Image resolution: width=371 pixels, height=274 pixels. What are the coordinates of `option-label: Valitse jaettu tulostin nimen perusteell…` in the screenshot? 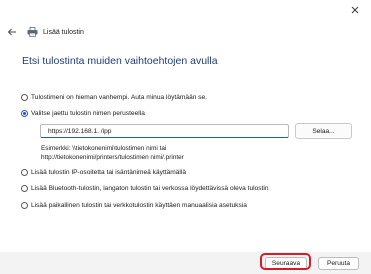 It's located at (88, 113).